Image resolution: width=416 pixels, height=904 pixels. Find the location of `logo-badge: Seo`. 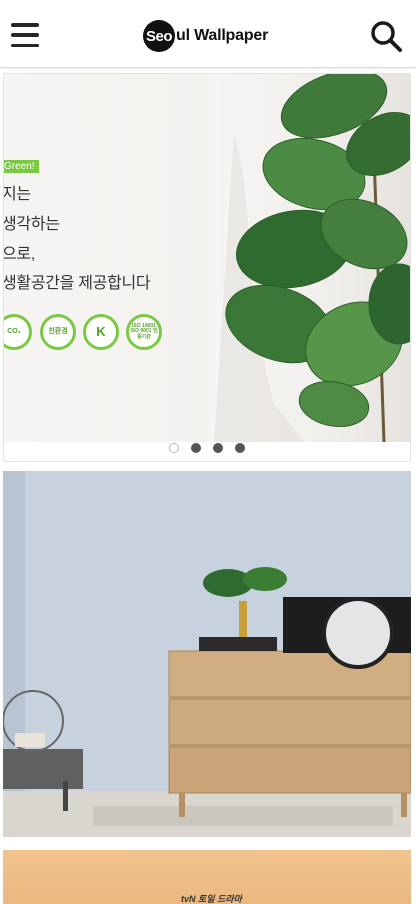

logo-badge: Seo is located at coordinates (159, 36).